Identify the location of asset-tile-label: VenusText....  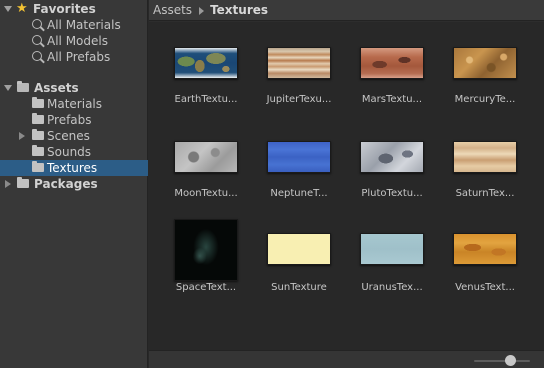
(485, 287).